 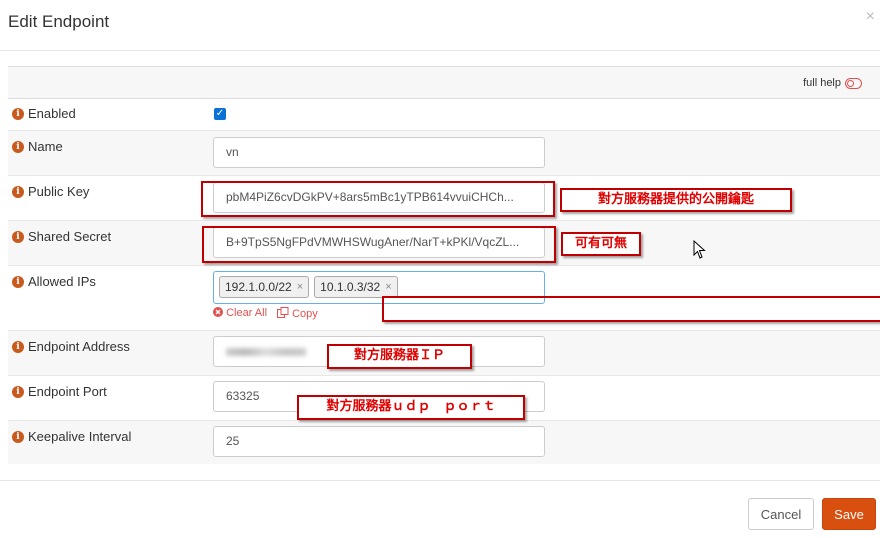 I want to click on shared-secret-label-text: Shared Secret, so click(x=70, y=236).